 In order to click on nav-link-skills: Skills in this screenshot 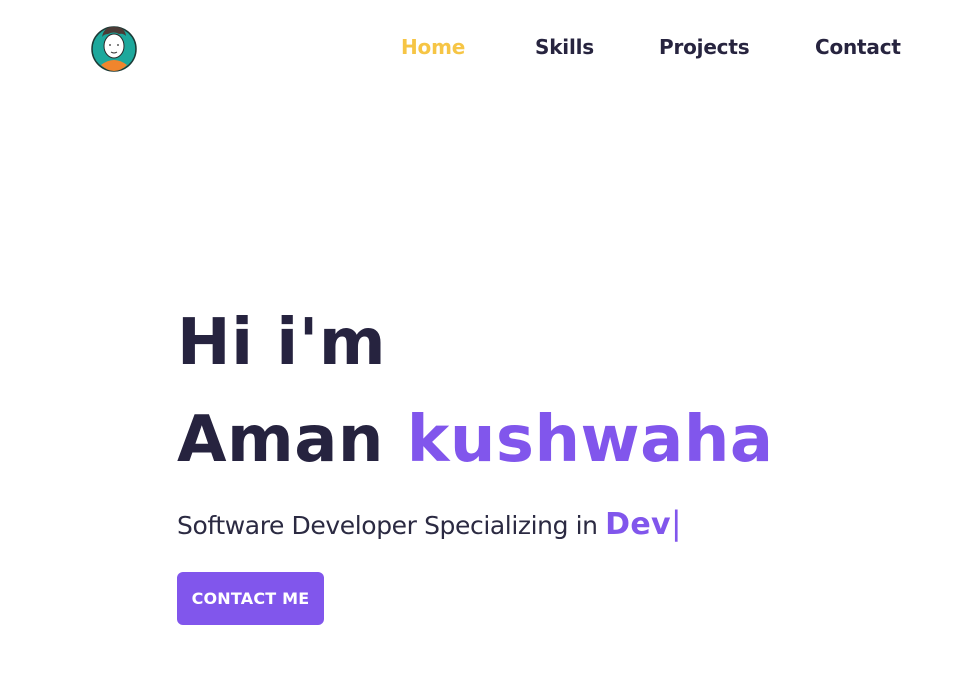, I will do `click(564, 47)`.